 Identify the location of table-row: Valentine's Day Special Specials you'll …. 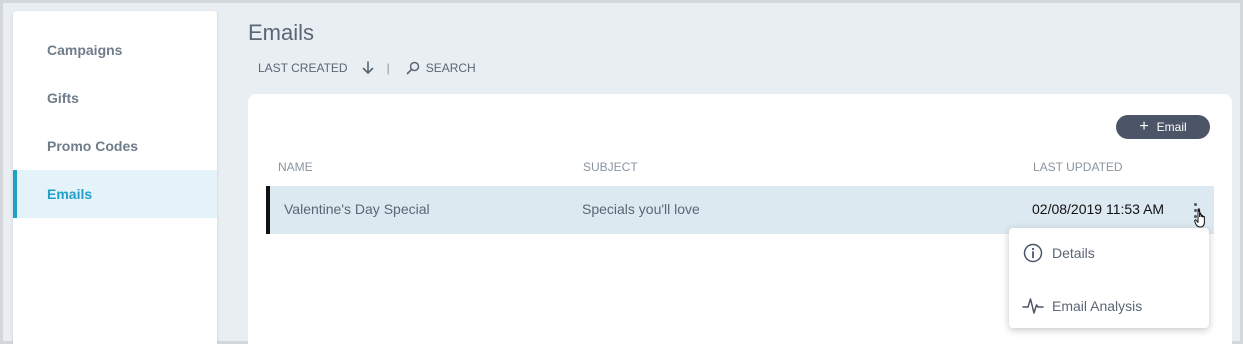
(740, 210).